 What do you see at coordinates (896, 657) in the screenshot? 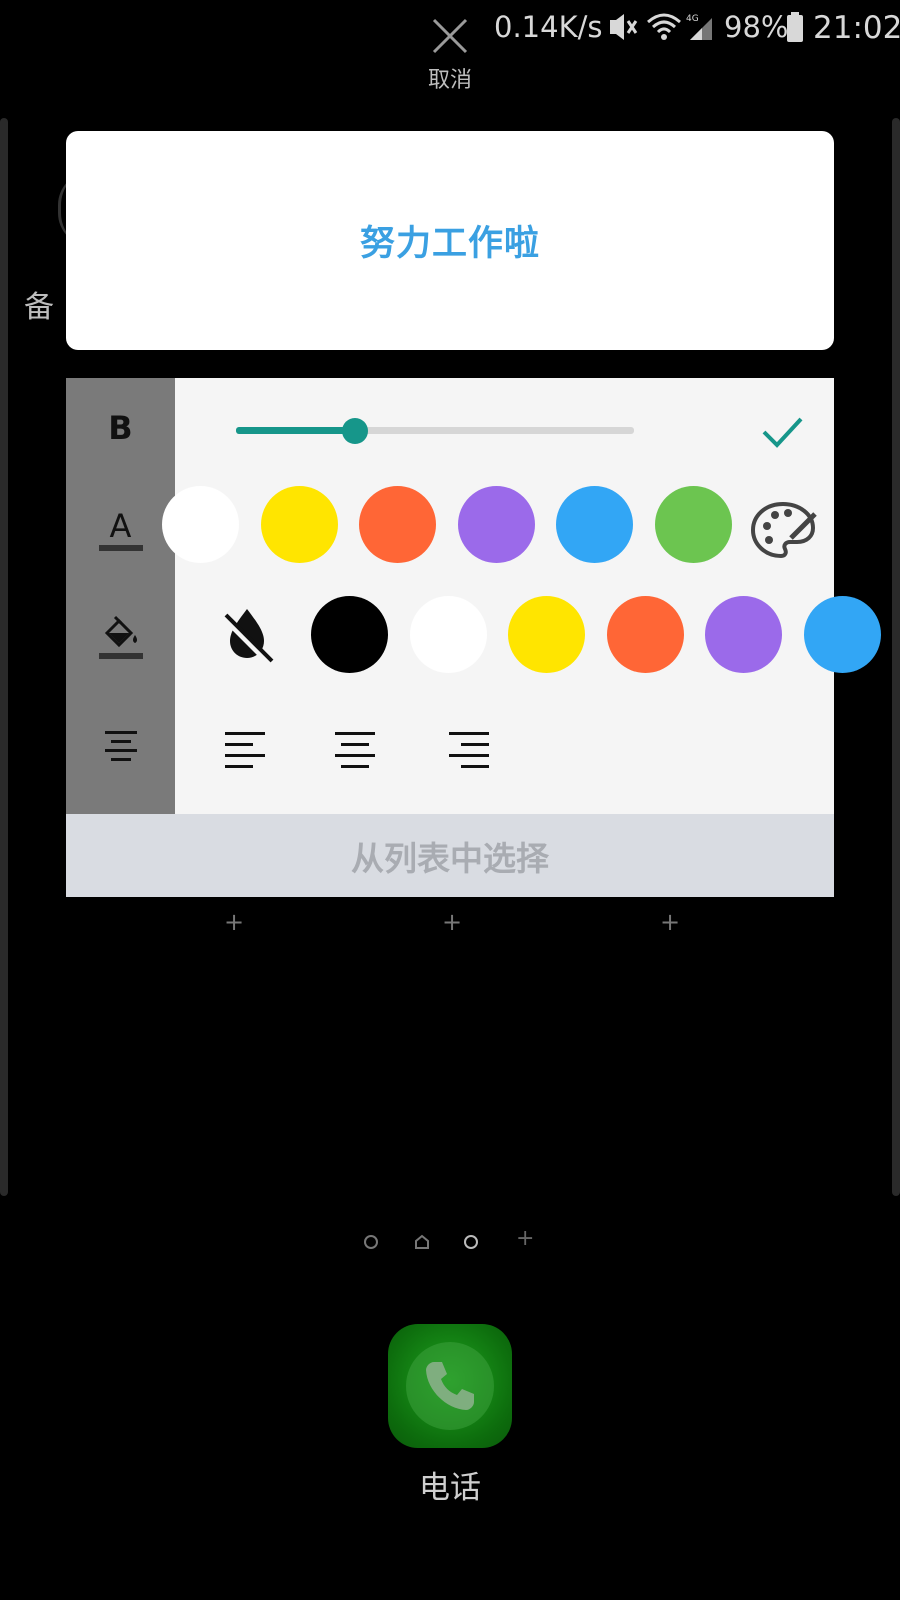
I see `right-page-edge` at bounding box center [896, 657].